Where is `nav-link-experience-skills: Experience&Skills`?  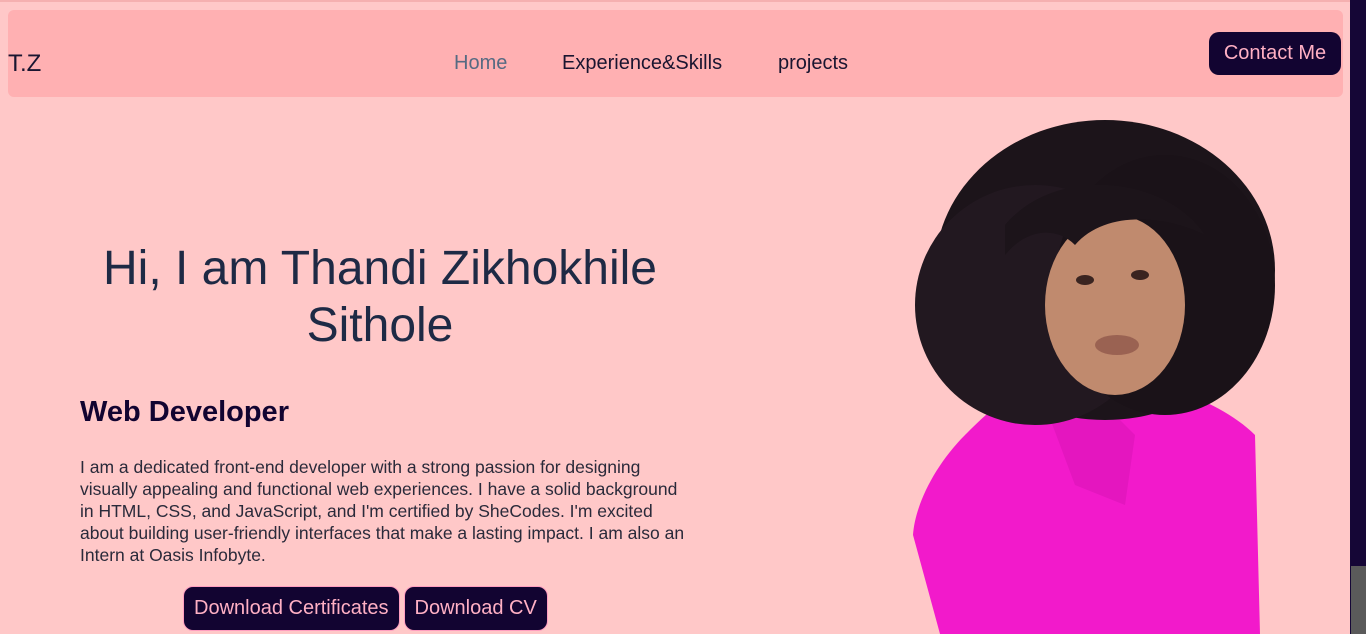
nav-link-experience-skills: Experience&Skills is located at coordinates (642, 63).